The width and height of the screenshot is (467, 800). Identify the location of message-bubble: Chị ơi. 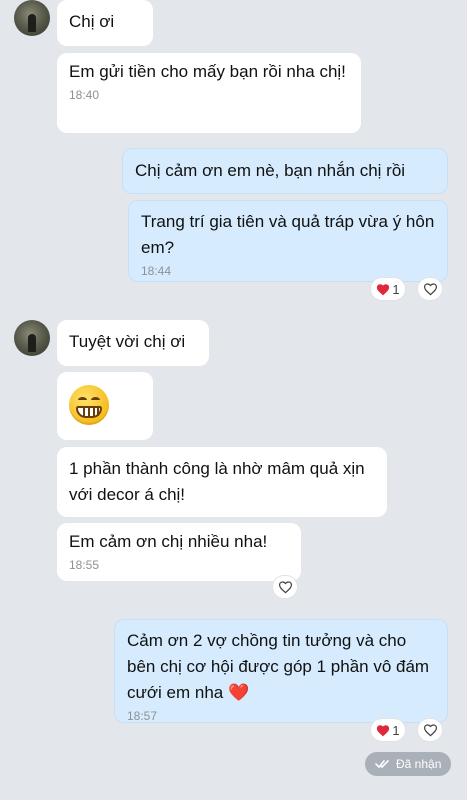
(105, 23).